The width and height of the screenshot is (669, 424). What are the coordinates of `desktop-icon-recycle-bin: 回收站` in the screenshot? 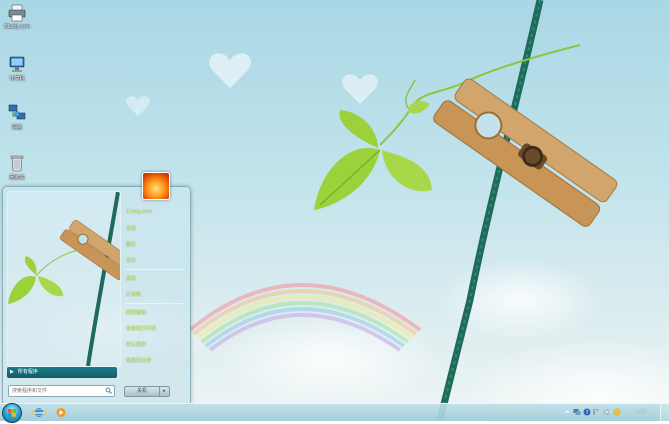 It's located at (17, 167).